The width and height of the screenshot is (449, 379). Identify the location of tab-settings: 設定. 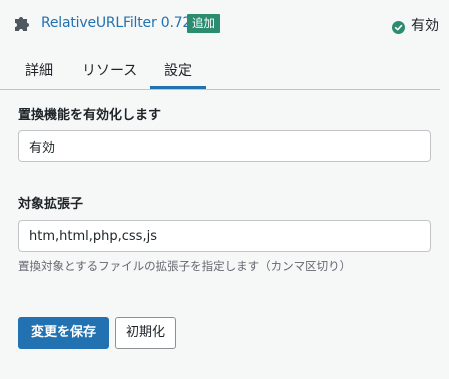
(178, 70).